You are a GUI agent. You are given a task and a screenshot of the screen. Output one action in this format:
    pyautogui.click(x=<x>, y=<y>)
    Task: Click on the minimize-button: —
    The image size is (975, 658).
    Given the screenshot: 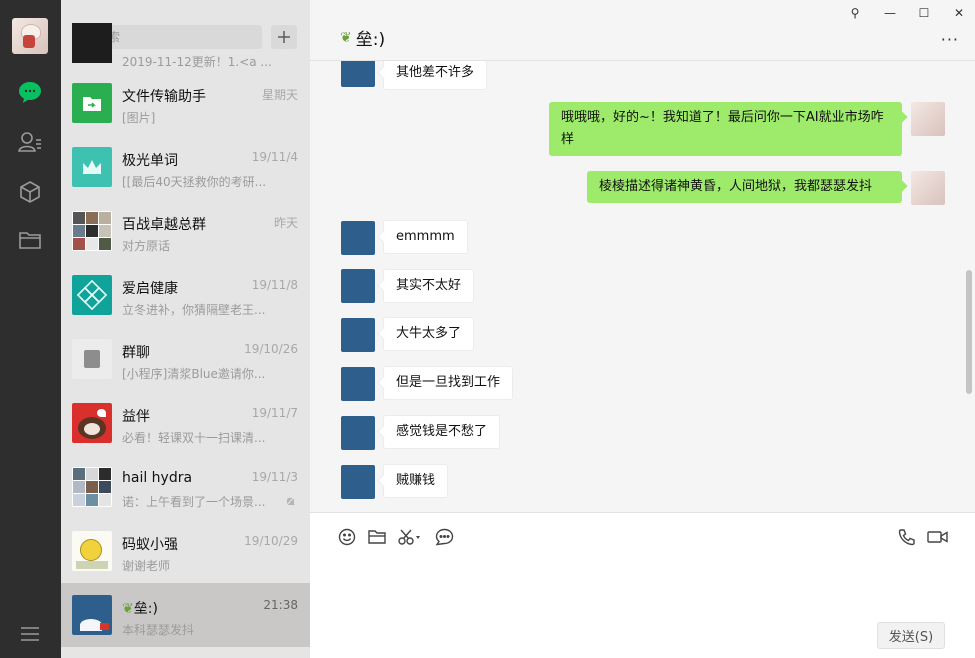 What is the action you would take?
    pyautogui.click(x=890, y=13)
    